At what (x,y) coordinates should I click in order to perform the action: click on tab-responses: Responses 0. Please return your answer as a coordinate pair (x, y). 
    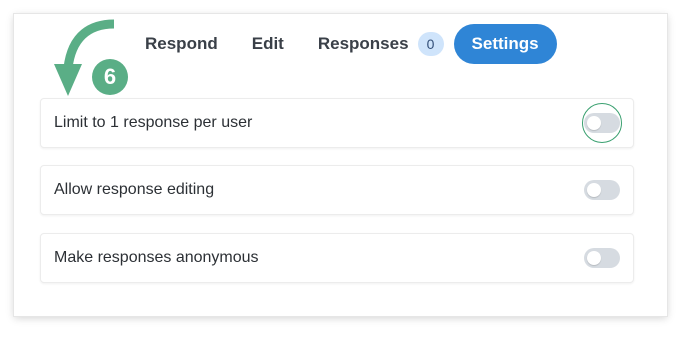
    Looking at the image, I should click on (377, 44).